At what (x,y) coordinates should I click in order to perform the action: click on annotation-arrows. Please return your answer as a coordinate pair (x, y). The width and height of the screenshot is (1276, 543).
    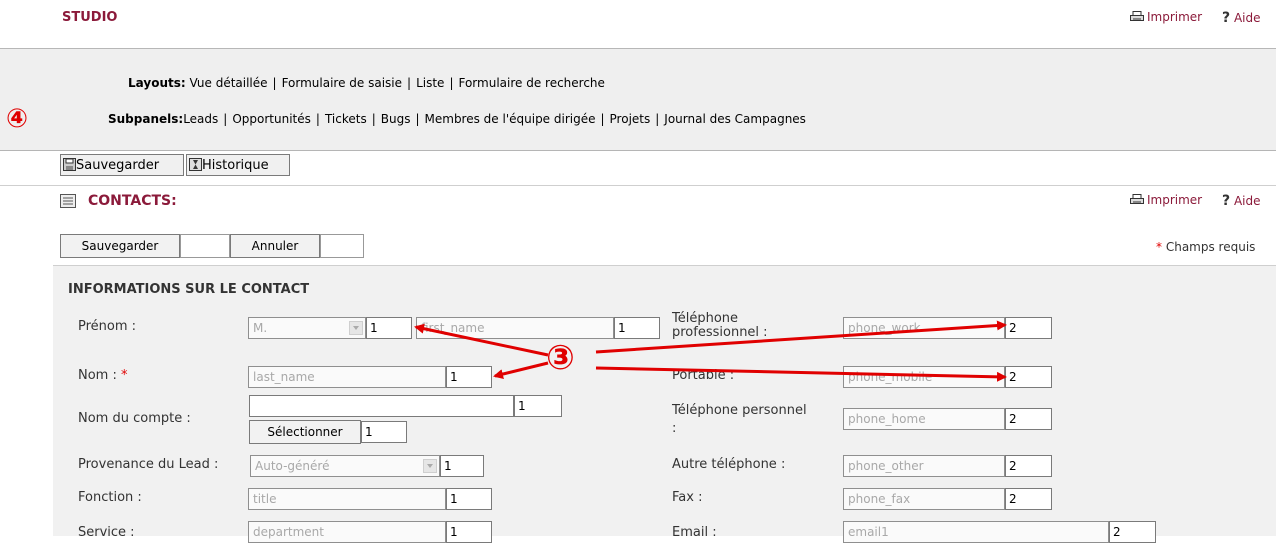
    Looking at the image, I should click on (710, 351).